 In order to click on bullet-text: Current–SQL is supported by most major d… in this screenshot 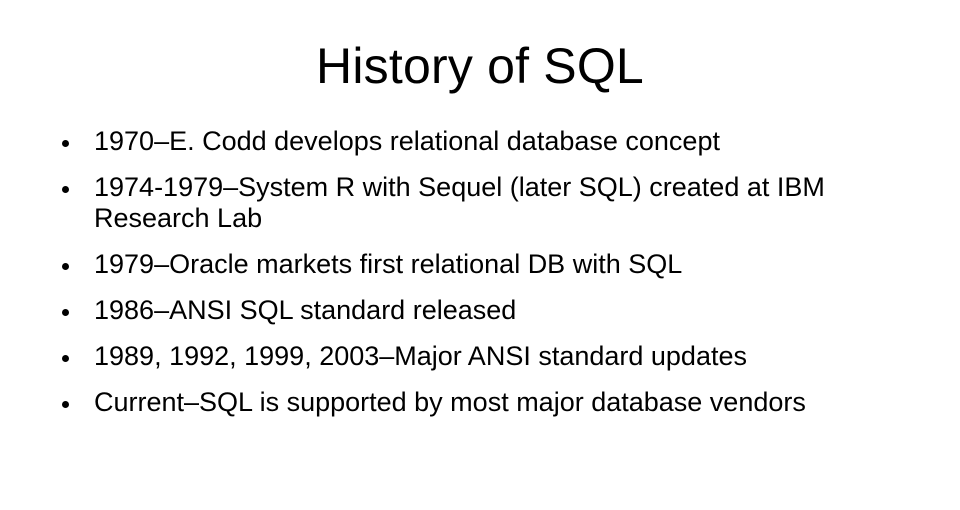, I will do `click(450, 402)`.